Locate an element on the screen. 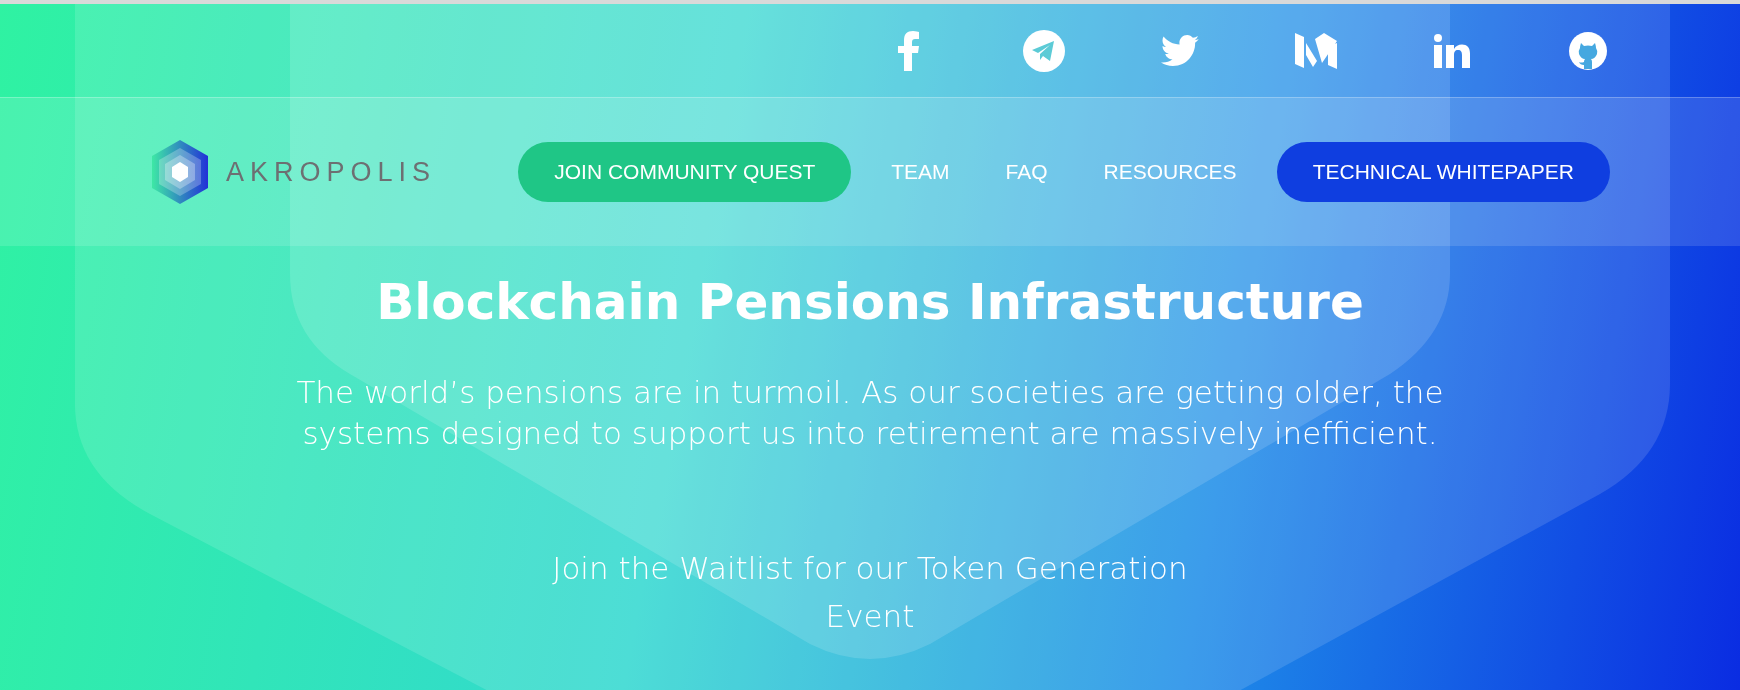 The height and width of the screenshot is (690, 1740). hexagon-logo-icon is located at coordinates (180, 172).